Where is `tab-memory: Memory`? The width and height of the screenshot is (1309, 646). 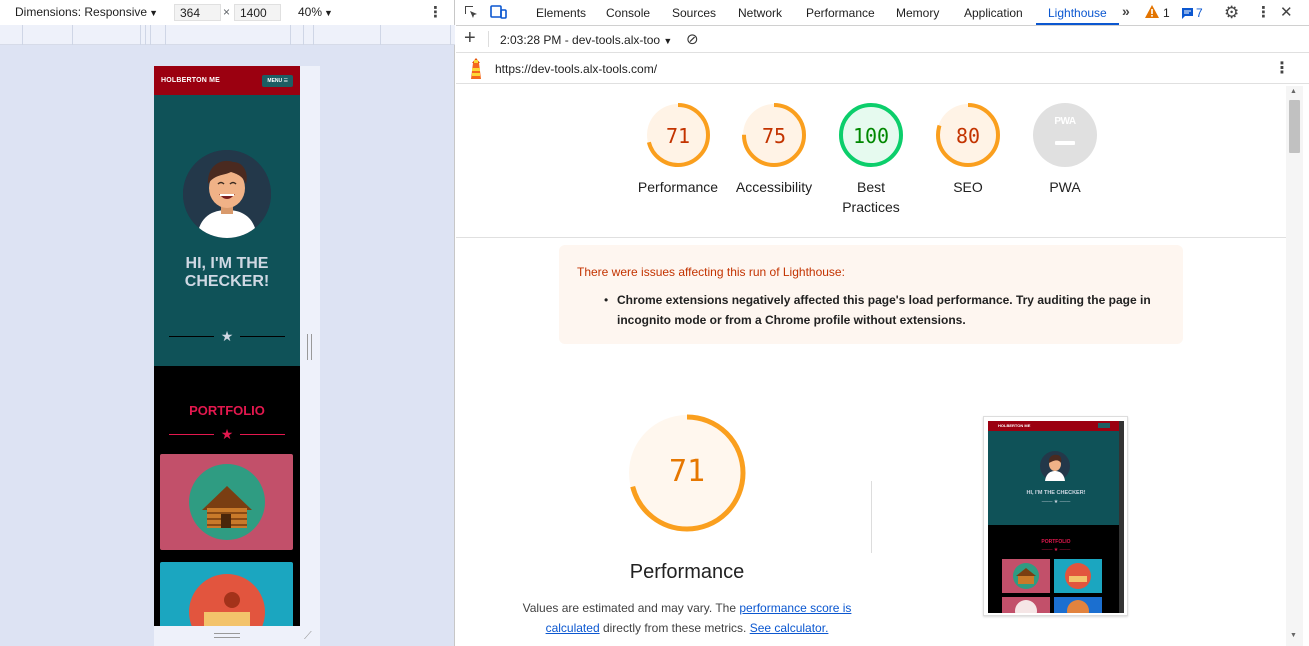 tab-memory: Memory is located at coordinates (917, 13).